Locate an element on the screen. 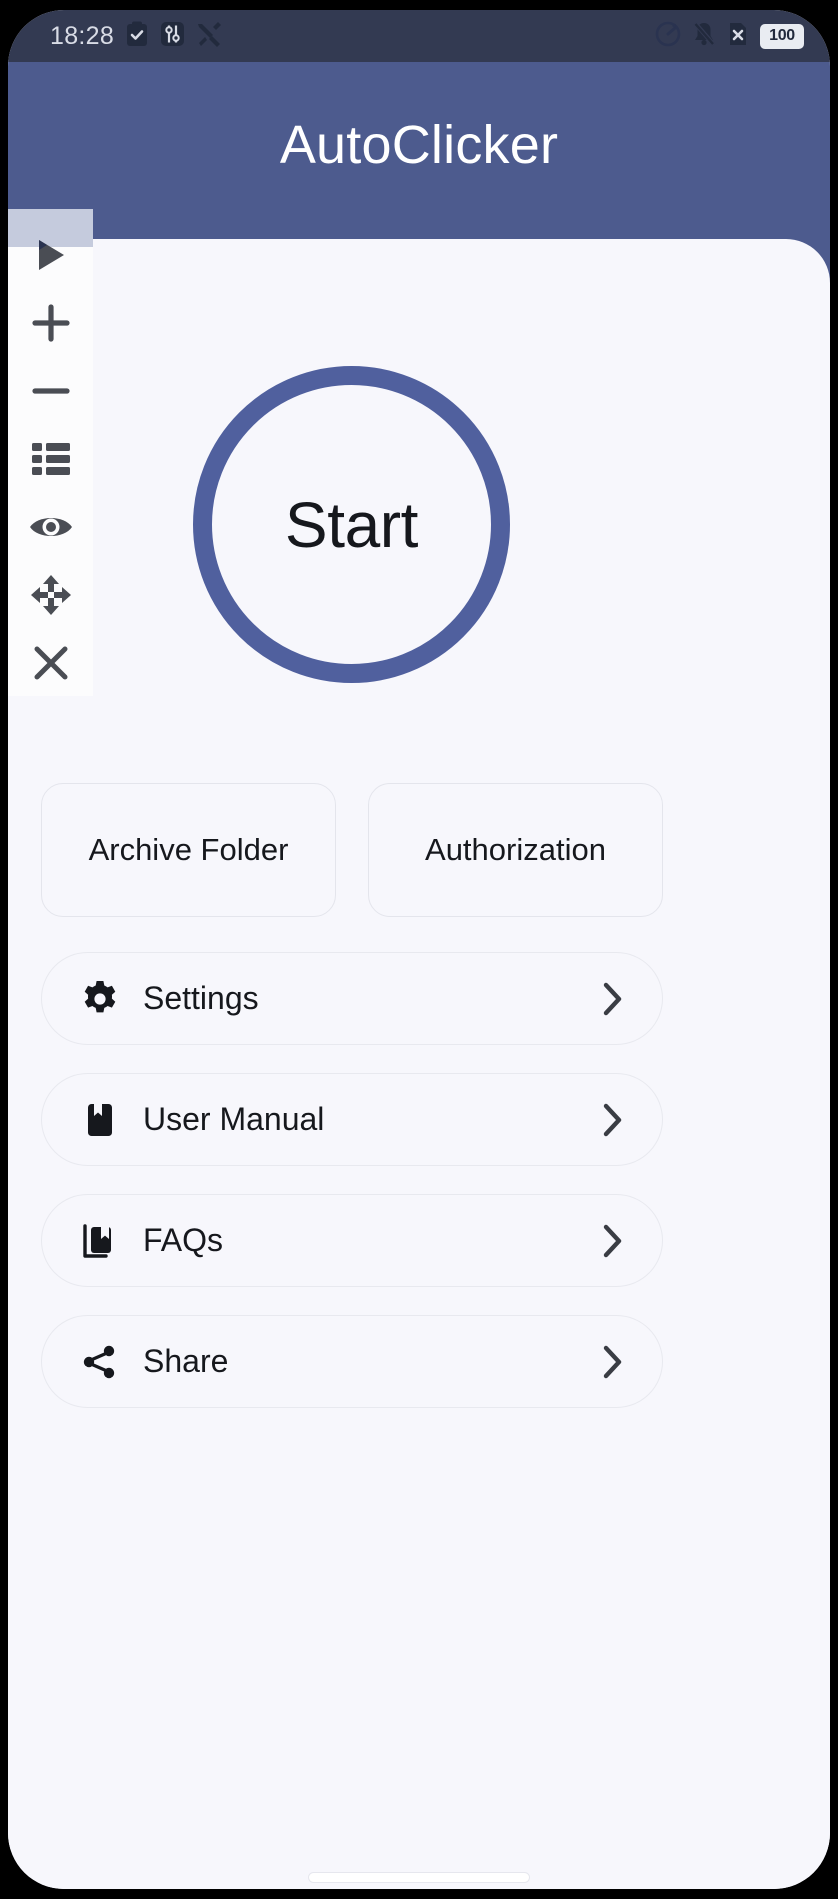  nav-item-share: Share is located at coordinates (352, 1361).